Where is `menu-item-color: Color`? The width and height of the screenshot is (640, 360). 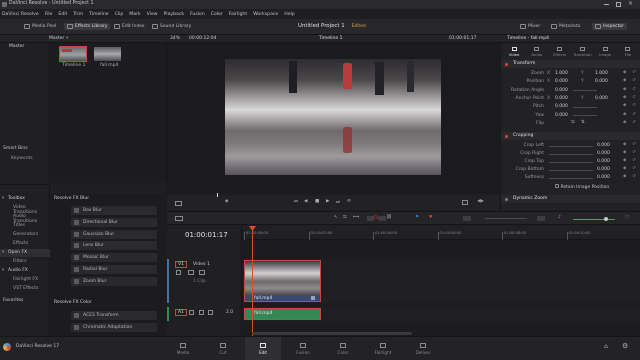
menu-item-color: Color is located at coordinates (217, 14).